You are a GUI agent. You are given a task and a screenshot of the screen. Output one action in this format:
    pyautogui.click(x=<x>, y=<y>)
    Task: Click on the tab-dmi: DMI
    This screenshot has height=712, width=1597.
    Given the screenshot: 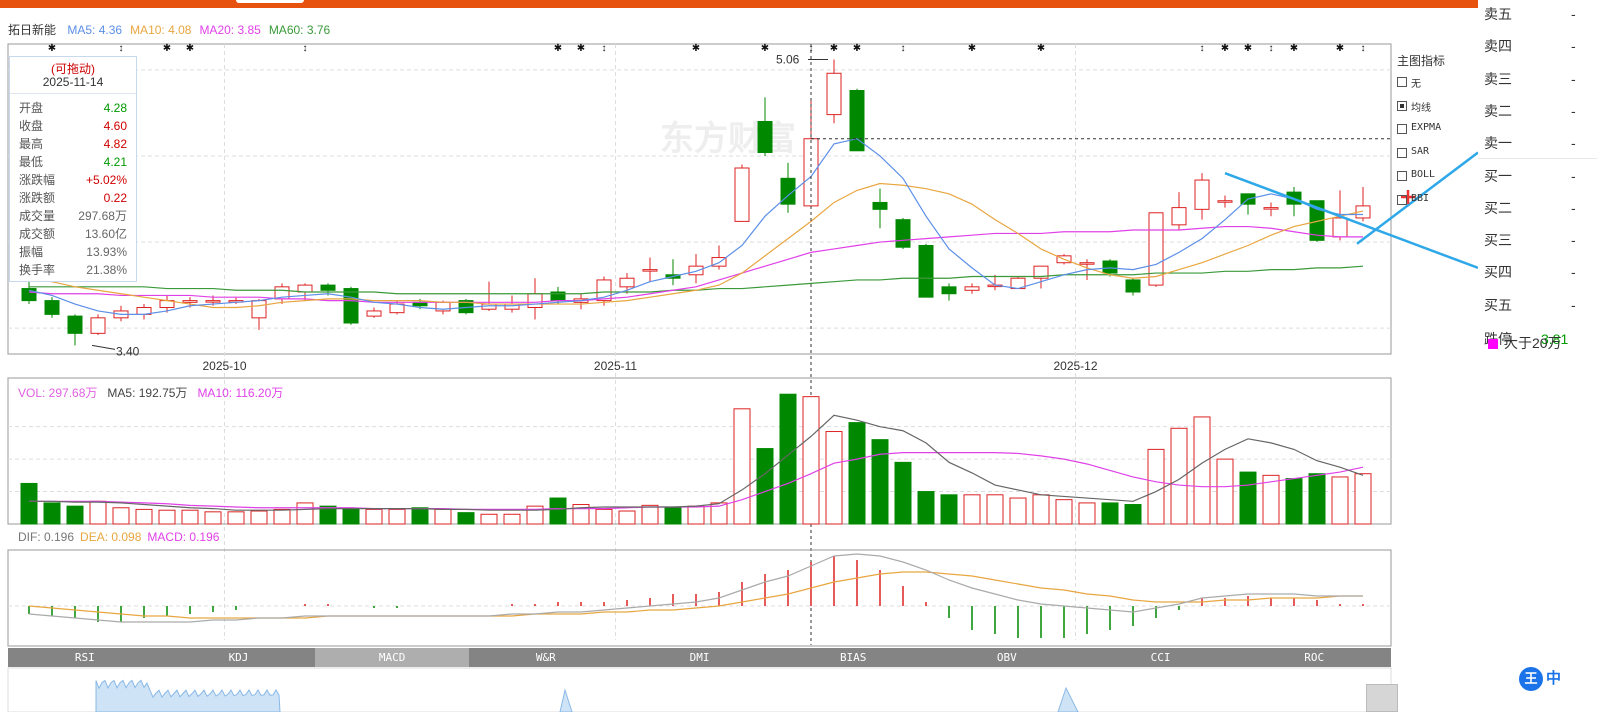 What is the action you would take?
    pyautogui.click(x=700, y=657)
    